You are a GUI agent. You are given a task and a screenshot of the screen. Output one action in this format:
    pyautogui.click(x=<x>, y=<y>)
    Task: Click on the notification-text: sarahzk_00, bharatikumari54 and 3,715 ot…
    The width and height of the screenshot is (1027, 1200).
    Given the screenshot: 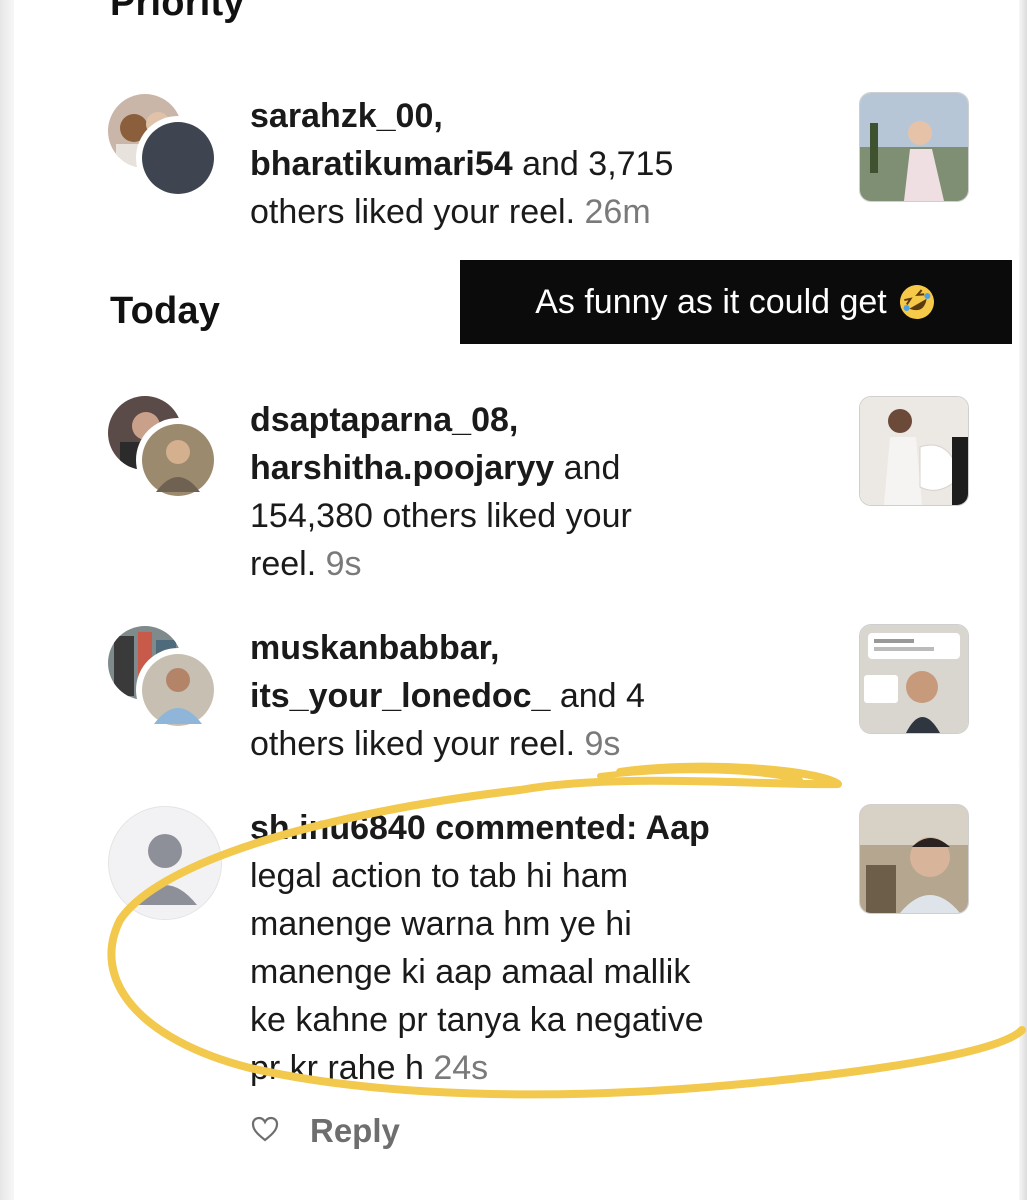 What is the action you would take?
    pyautogui.click(x=462, y=164)
    